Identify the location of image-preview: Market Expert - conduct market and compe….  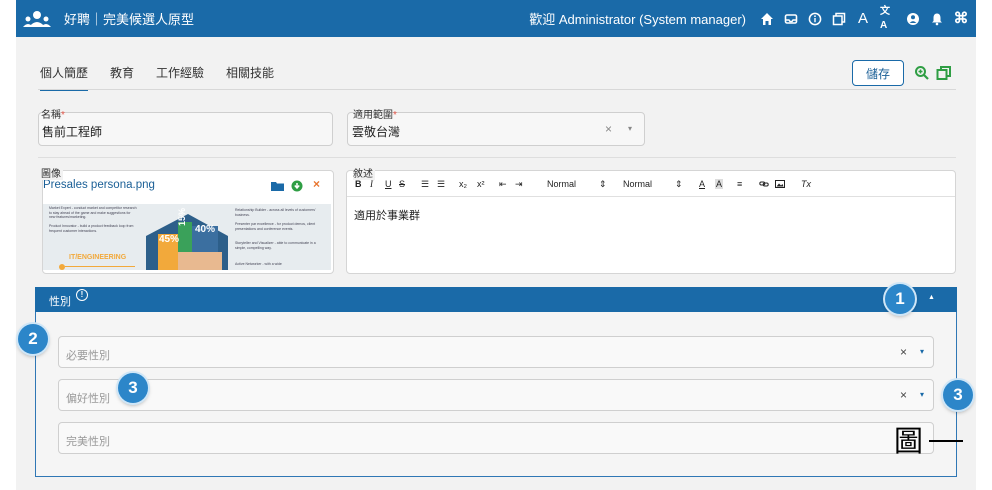
(187, 237).